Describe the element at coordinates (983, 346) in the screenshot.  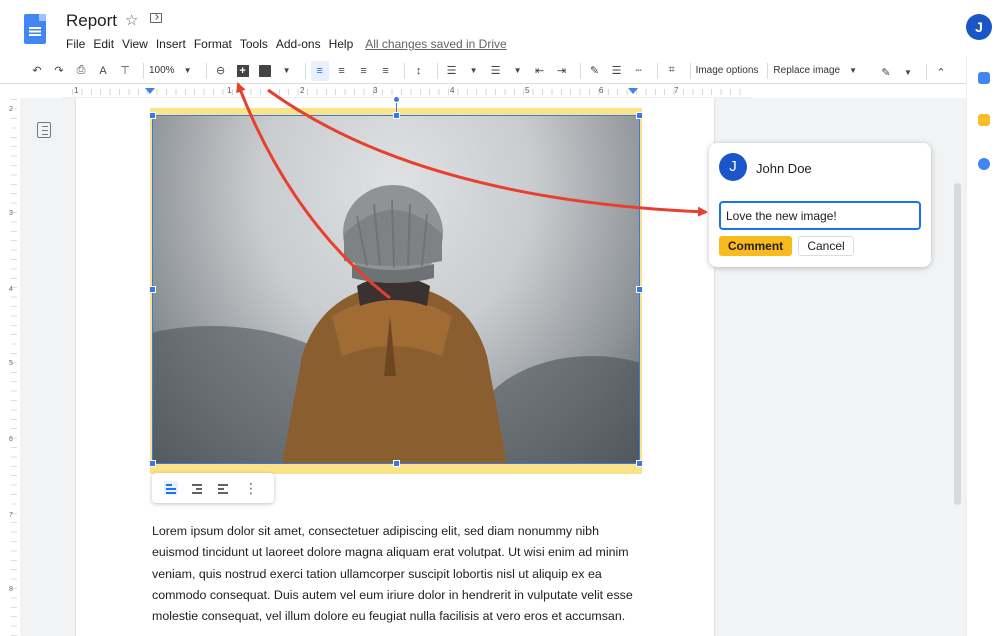
I see `side-panel` at that location.